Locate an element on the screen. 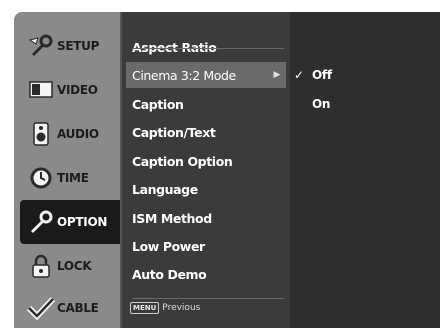 The width and height of the screenshot is (440, 328). tab-option: OPTION is located at coordinates (72, 222).